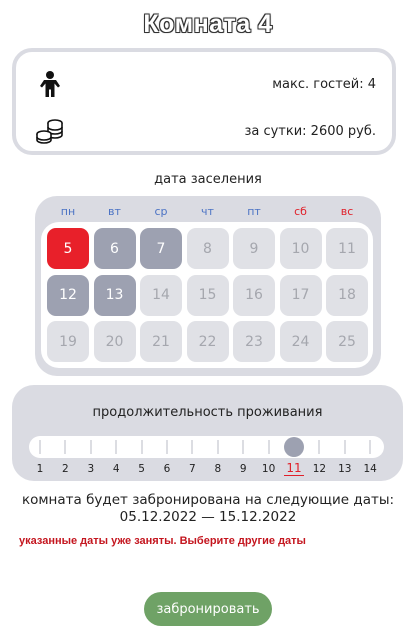 This screenshot has width=416, height=630. What do you see at coordinates (91, 469) in the screenshot?
I see `slider-tick-label: 3` at bounding box center [91, 469].